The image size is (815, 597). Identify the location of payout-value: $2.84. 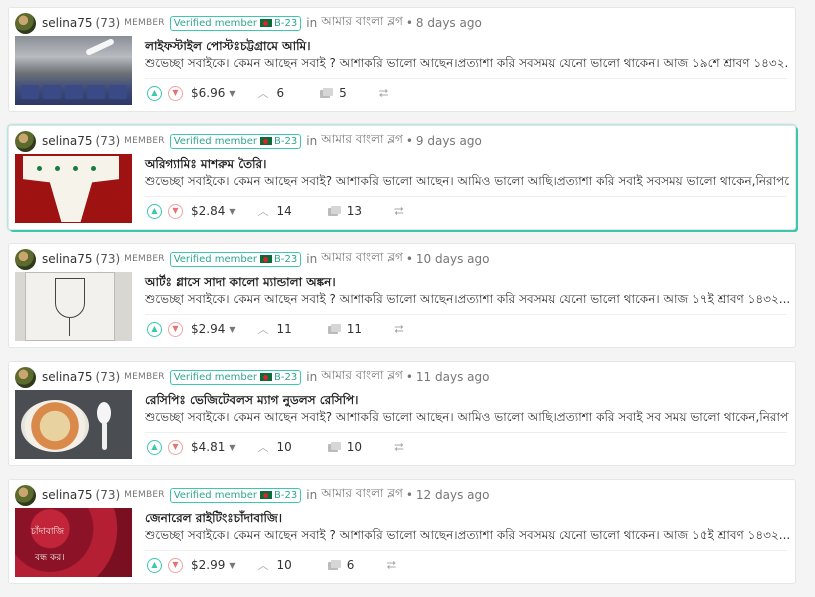
(208, 211).